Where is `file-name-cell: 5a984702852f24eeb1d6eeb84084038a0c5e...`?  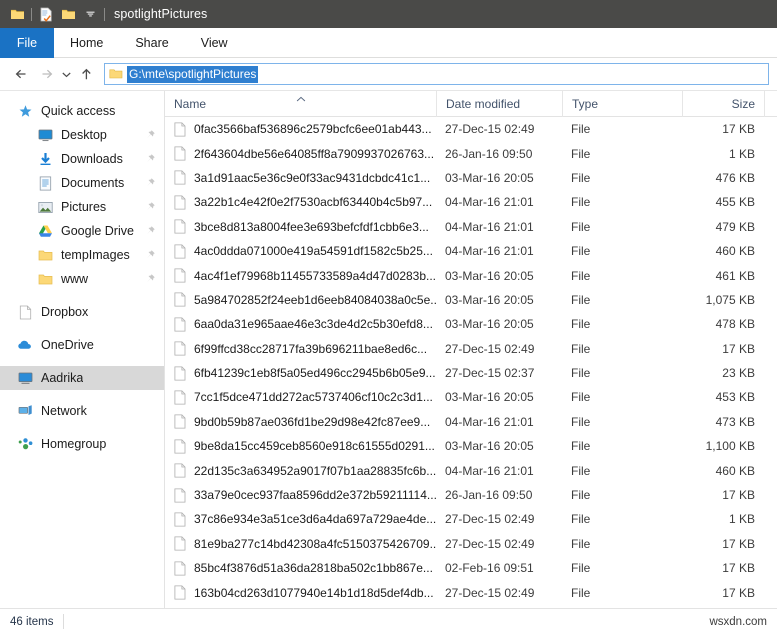
file-name-cell: 5a984702852f24eeb1d6eeb84084038a0c5e... is located at coordinates (300, 300).